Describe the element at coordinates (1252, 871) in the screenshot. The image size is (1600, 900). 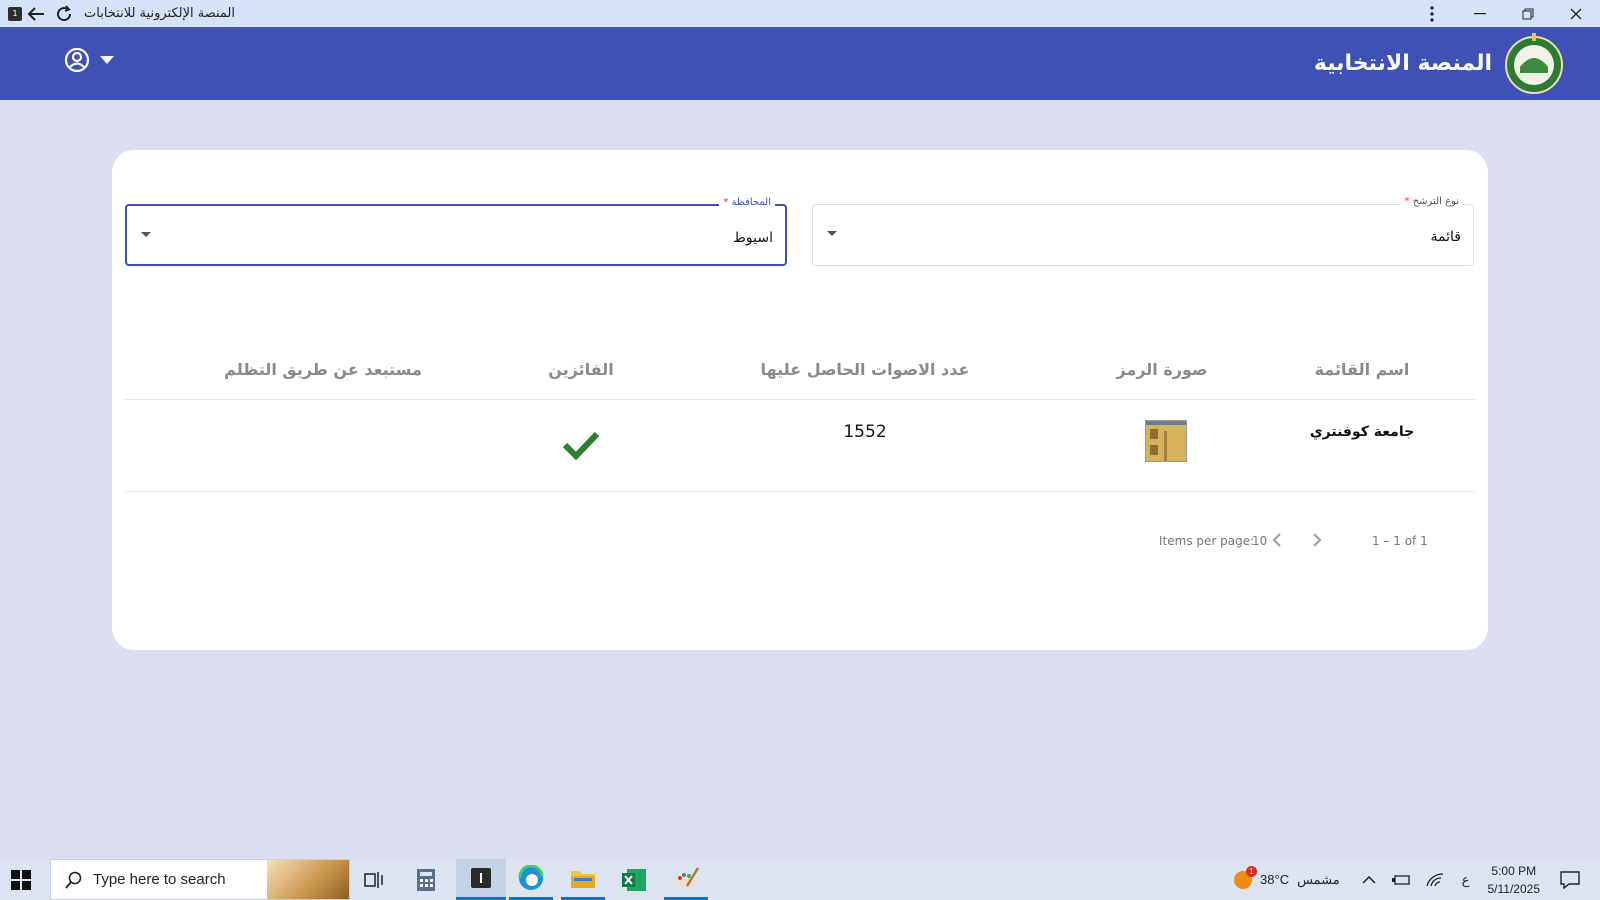
I see `weather-badge: 1` at that location.